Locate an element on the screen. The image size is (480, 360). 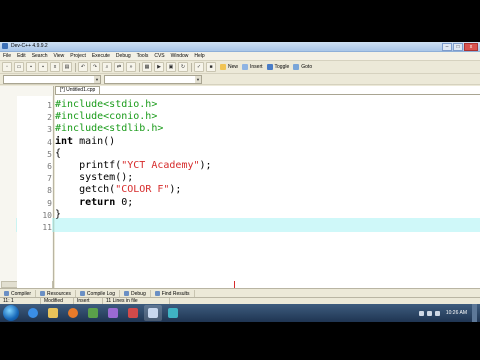
tab-divider is located at coordinates (267, 94).